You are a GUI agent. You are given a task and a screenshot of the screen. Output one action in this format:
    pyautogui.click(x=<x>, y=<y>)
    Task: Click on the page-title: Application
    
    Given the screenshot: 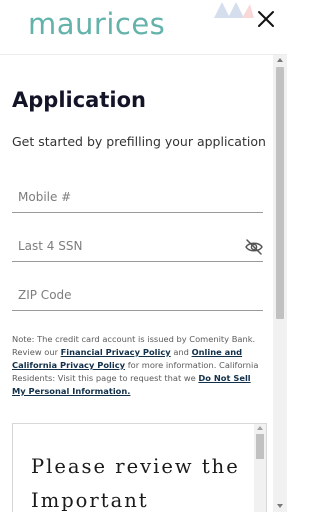 What is the action you would take?
    pyautogui.click(x=79, y=100)
    